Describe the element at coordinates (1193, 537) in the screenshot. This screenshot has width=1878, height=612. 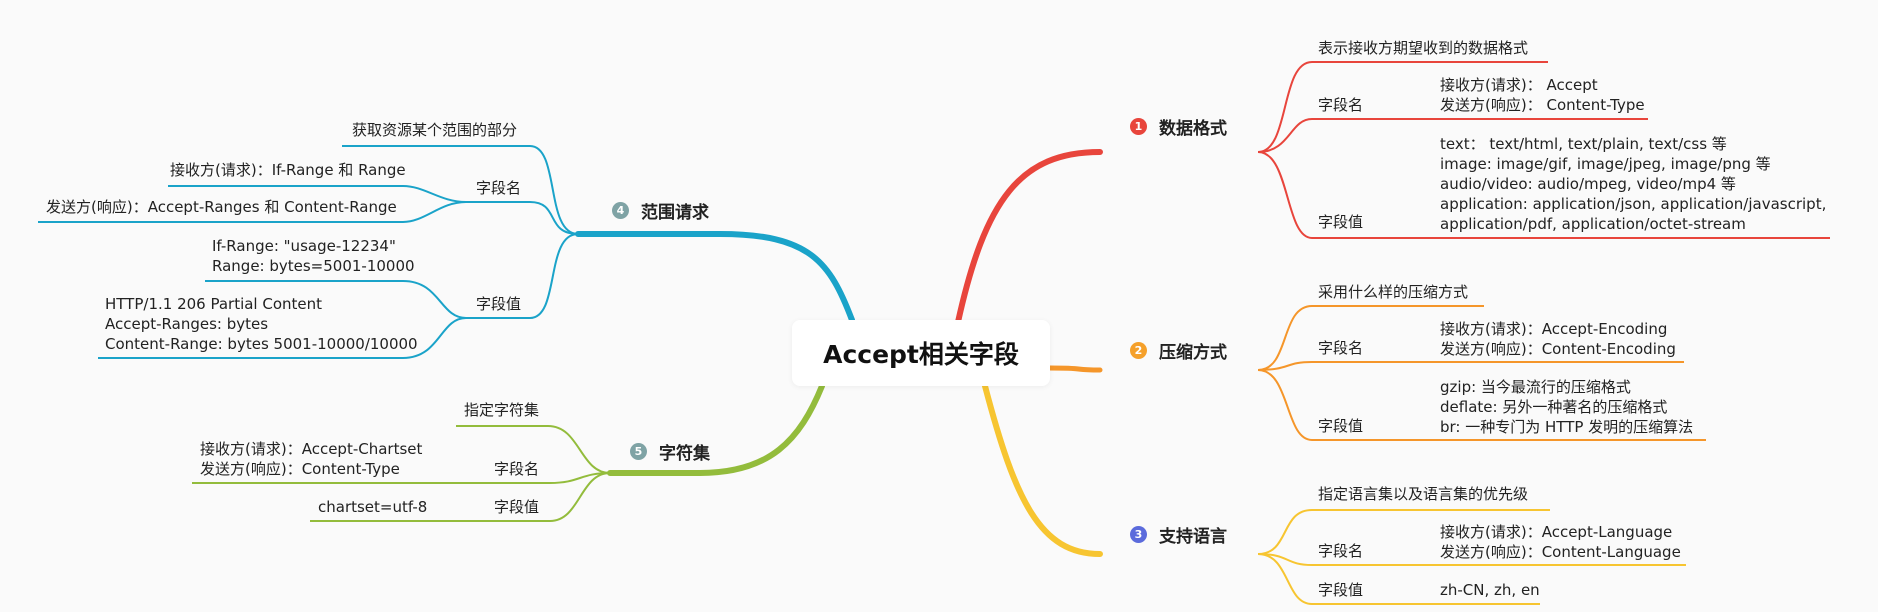
I see `branch-label: 支持语言` at that location.